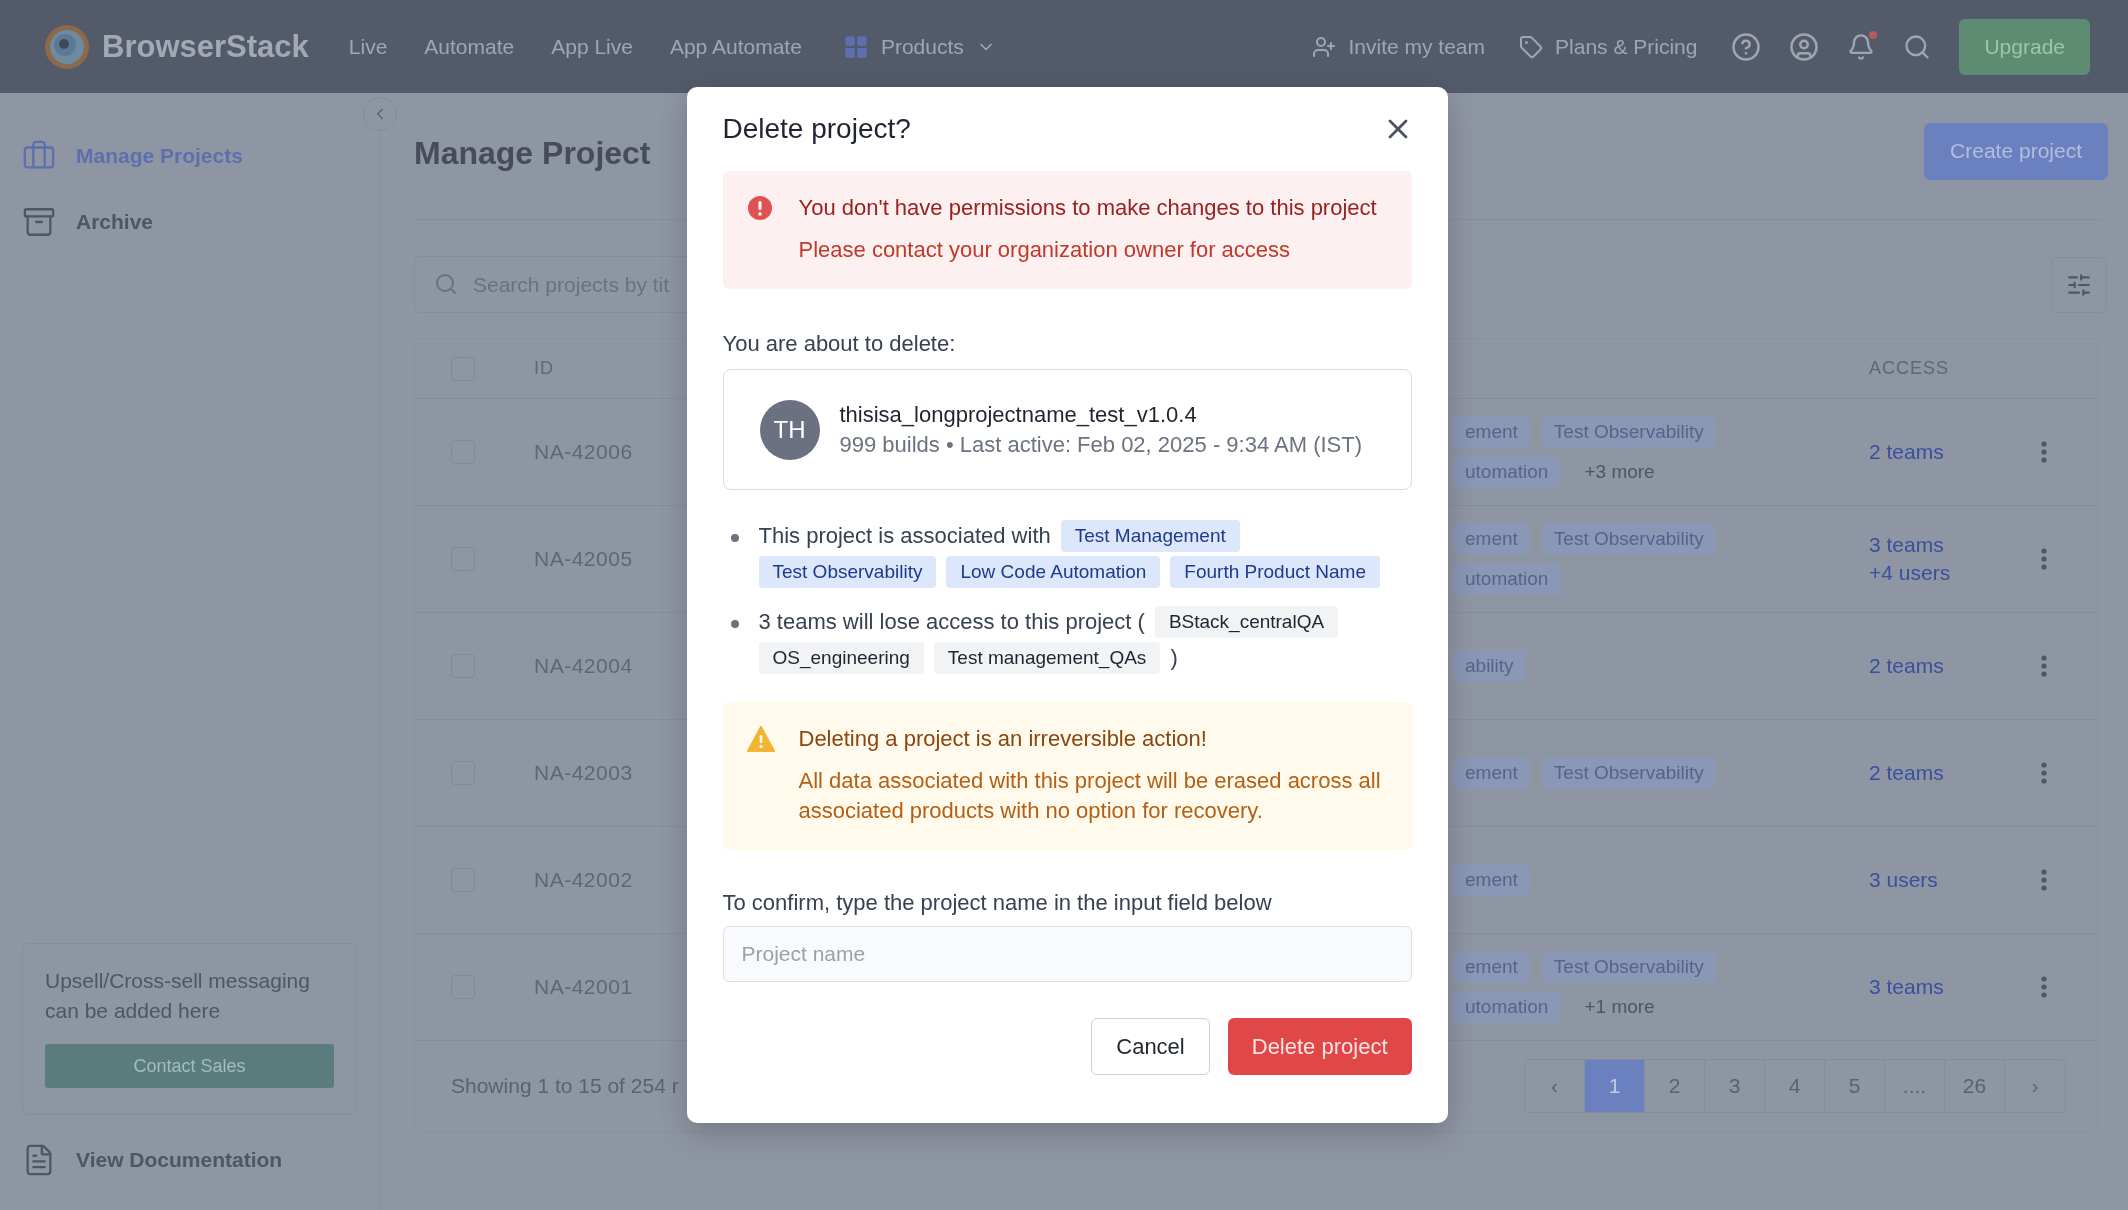 Image resolution: width=2128 pixels, height=1210 pixels. What do you see at coordinates (789, 429) in the screenshot?
I see `project-avatar: TH` at bounding box center [789, 429].